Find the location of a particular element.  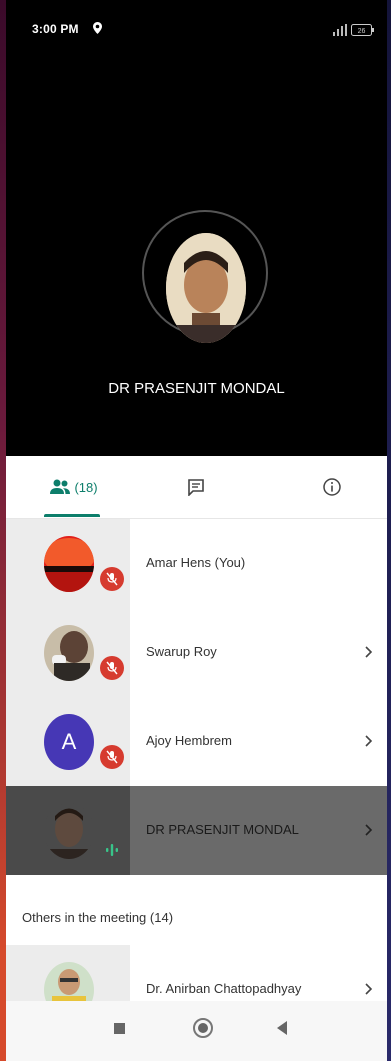

participant-name: Swarup Roy is located at coordinates (181, 651).